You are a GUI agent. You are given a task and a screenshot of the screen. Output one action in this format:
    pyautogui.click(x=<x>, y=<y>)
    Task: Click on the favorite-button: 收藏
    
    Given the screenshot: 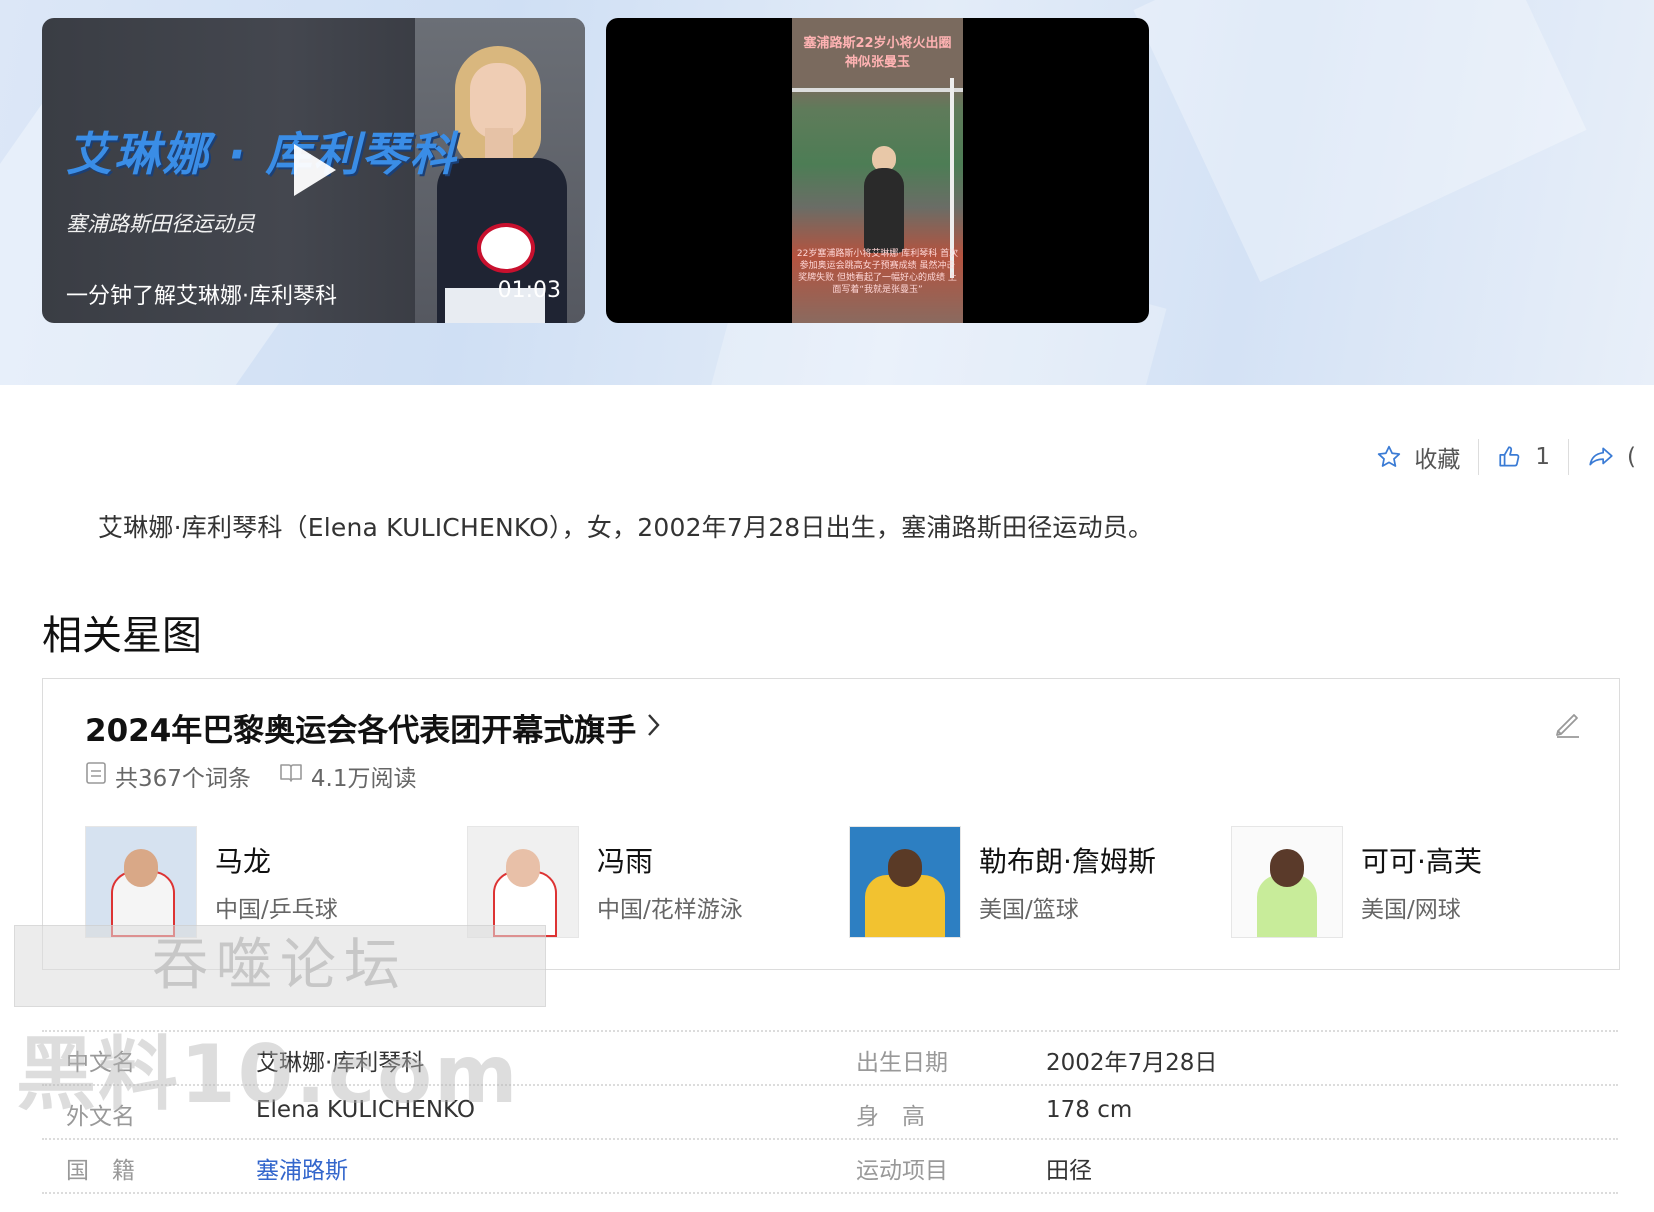 What is the action you would take?
    pyautogui.click(x=1418, y=457)
    